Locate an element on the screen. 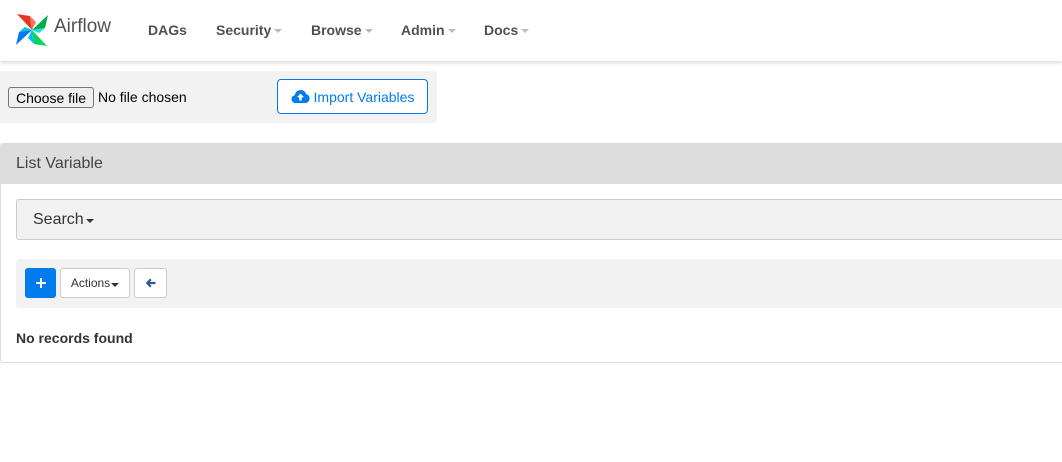 This screenshot has height=462, width=1062. plus-icon is located at coordinates (40, 283).